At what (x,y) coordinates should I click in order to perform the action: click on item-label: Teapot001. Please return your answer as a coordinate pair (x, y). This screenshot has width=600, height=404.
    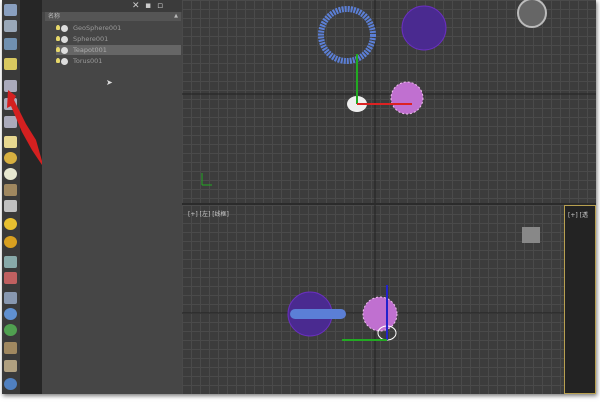
    Looking at the image, I should click on (90, 50).